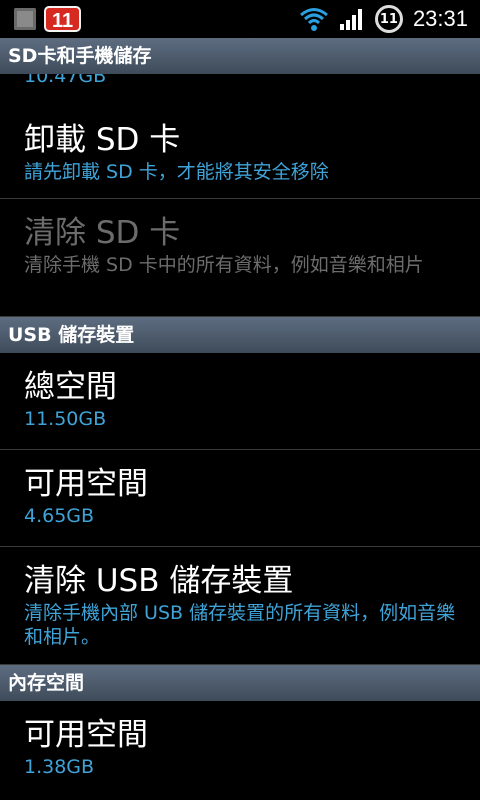 Image resolution: width=480 pixels, height=800 pixels. What do you see at coordinates (41, 19) in the screenshot?
I see `status-left: 11` at bounding box center [41, 19].